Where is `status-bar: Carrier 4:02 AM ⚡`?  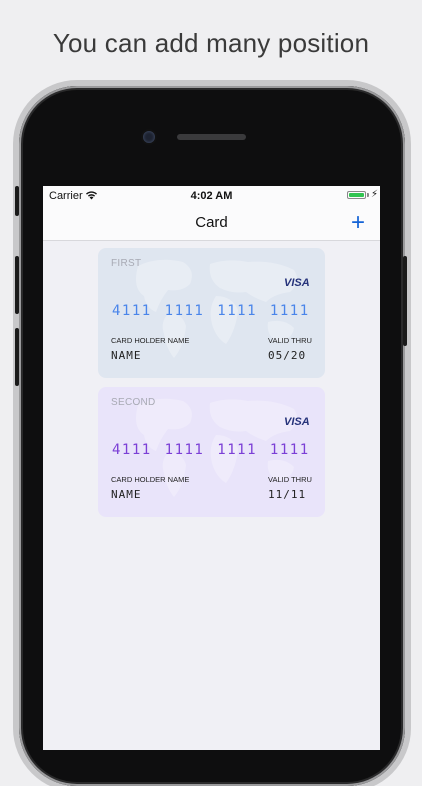
status-bar: Carrier 4:02 AM ⚡ is located at coordinates (211, 196).